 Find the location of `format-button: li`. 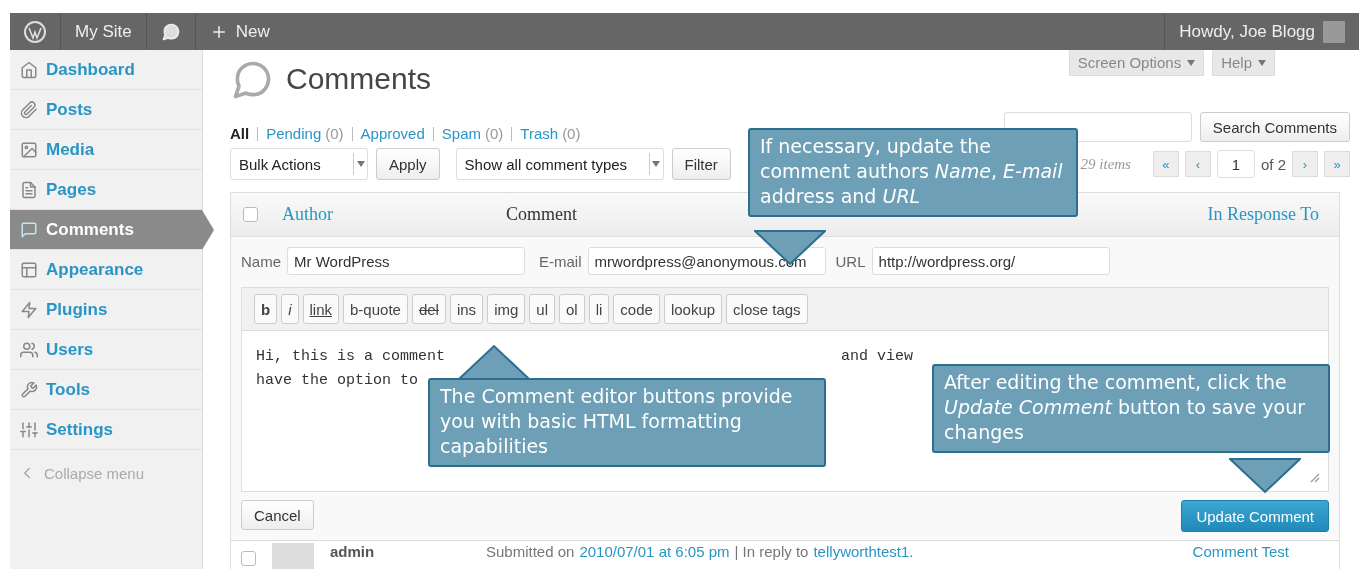

format-button: li is located at coordinates (599, 309).